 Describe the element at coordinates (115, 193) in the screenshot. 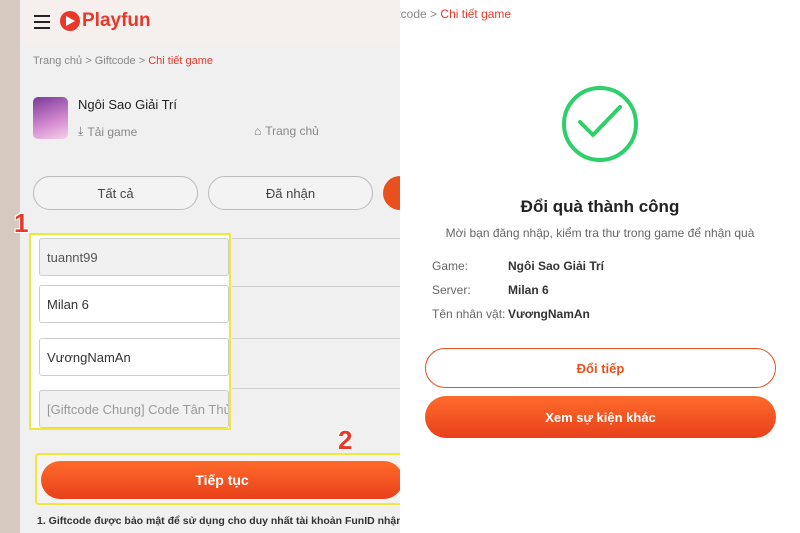

I see `filter-all-button: Tất cả` at that location.